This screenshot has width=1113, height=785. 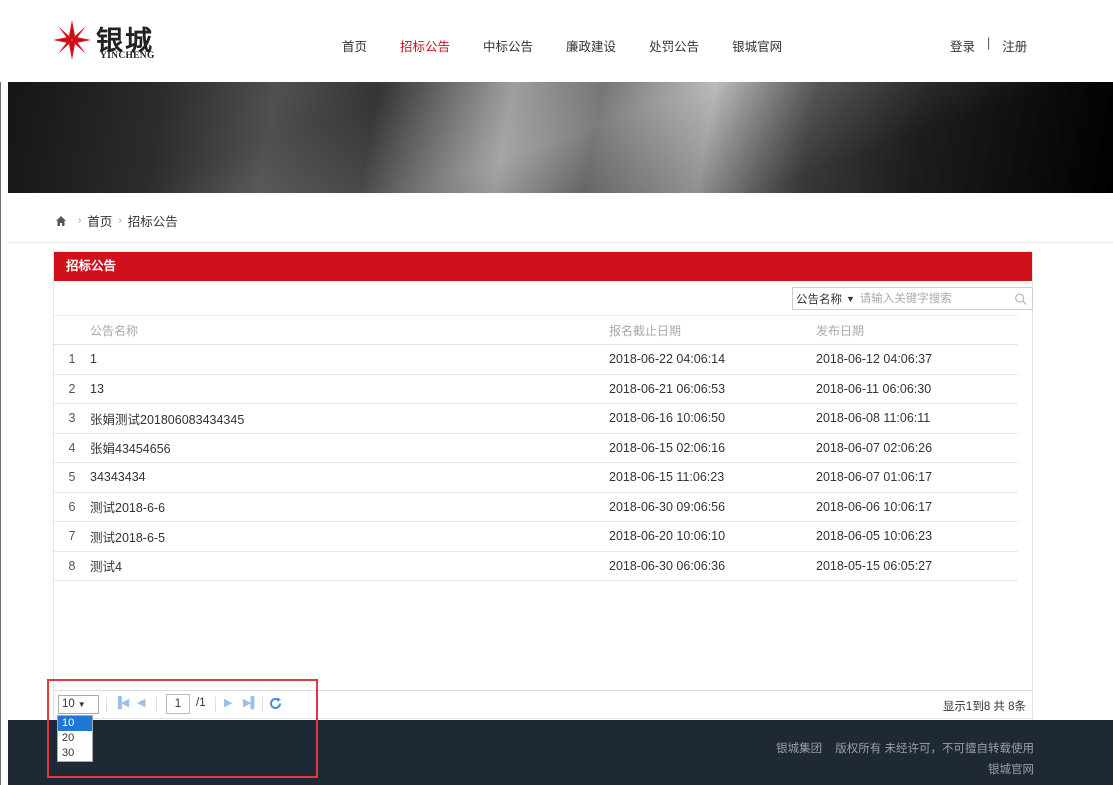 What do you see at coordinates (349, 536) in the screenshot?
I see `notice-name: 测试2018-6-5` at bounding box center [349, 536].